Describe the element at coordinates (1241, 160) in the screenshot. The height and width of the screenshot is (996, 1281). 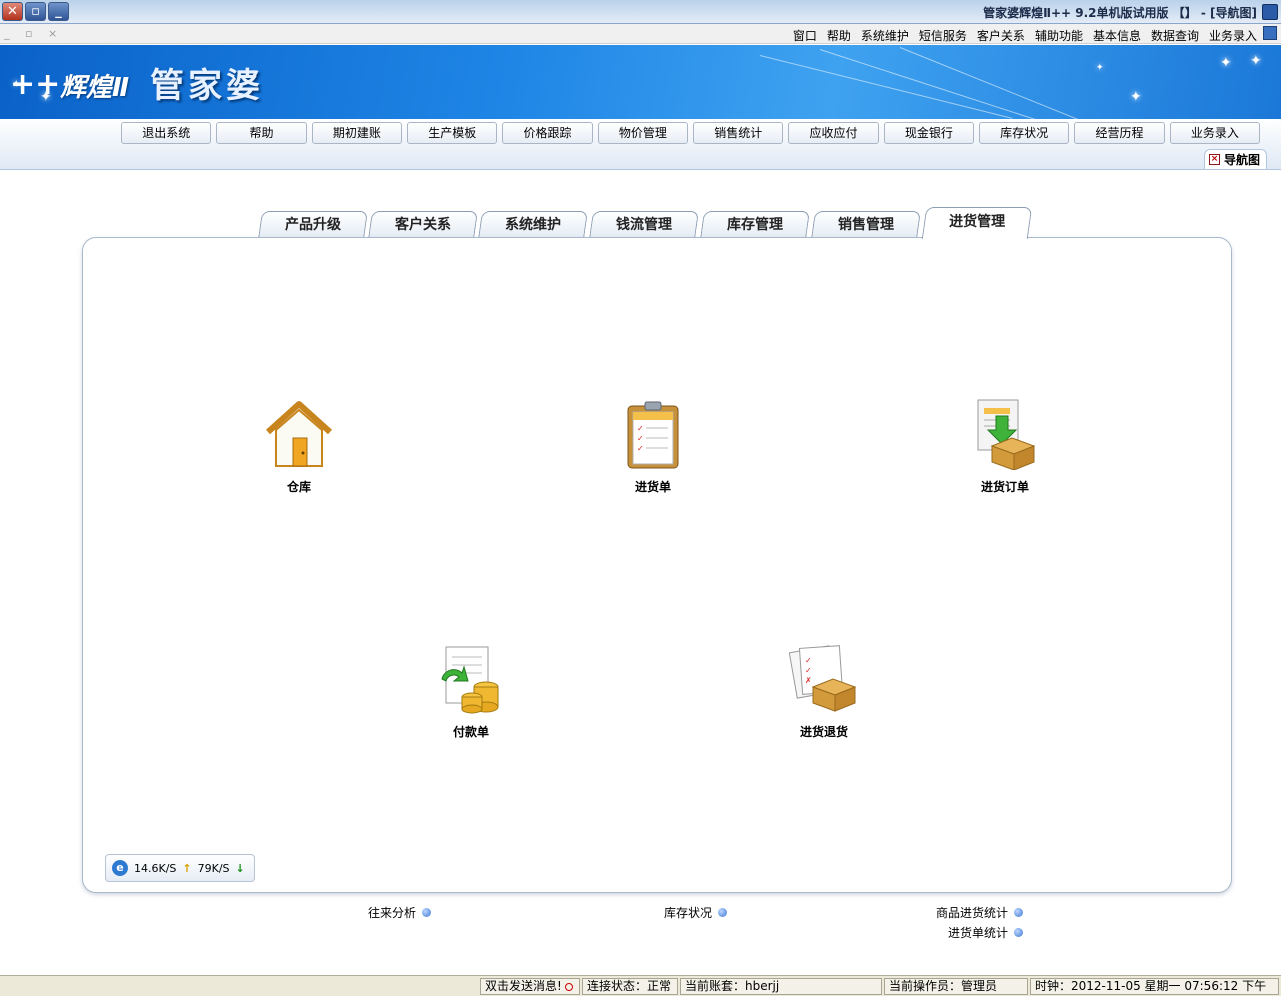
I see `doc-tab-label: 导航图` at that location.